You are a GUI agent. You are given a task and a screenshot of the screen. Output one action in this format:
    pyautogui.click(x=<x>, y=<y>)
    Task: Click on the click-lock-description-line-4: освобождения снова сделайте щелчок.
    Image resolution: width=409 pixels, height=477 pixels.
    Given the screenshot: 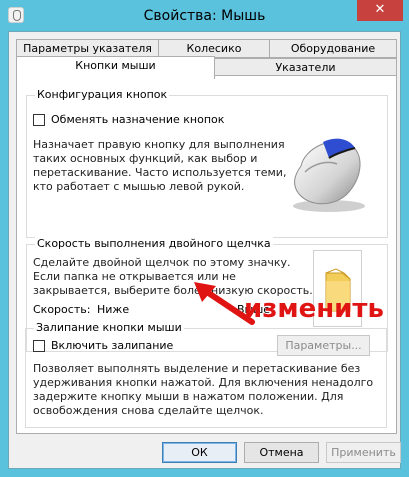 What is the action you would take?
    pyautogui.click(x=148, y=410)
    